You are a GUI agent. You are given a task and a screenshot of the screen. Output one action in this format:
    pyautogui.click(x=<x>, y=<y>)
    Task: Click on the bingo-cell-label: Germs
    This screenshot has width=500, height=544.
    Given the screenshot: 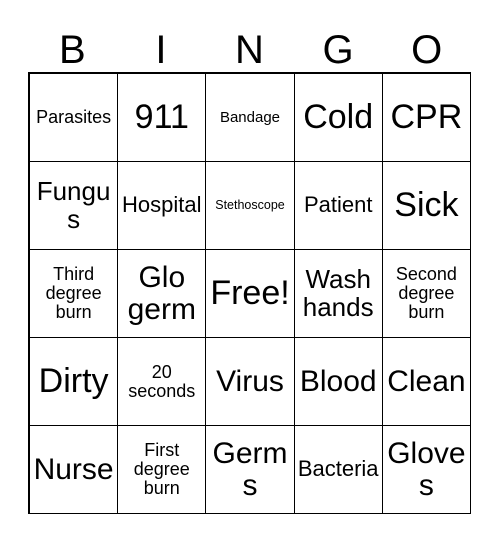 What is the action you would take?
    pyautogui.click(x=250, y=469)
    